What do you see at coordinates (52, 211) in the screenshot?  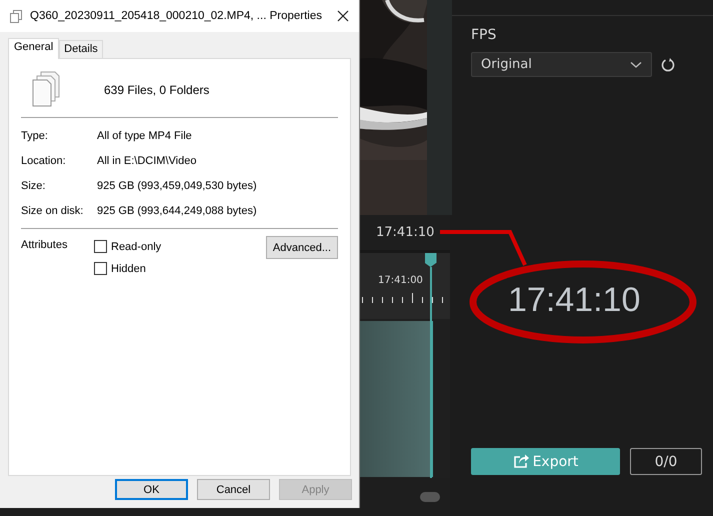 I see `property-label: Size on disk:` at bounding box center [52, 211].